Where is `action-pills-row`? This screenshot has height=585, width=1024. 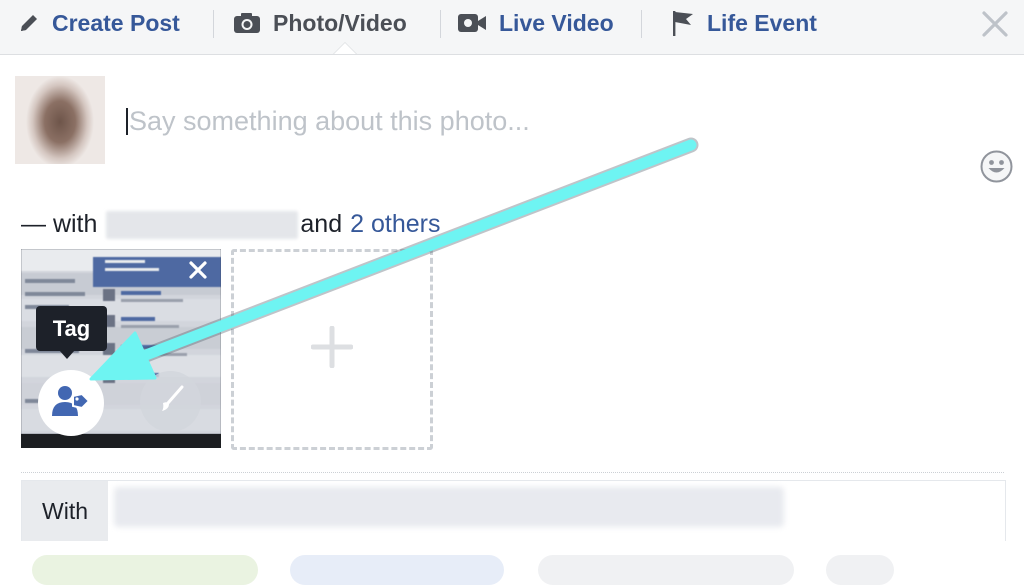 action-pills-row is located at coordinates (512, 567).